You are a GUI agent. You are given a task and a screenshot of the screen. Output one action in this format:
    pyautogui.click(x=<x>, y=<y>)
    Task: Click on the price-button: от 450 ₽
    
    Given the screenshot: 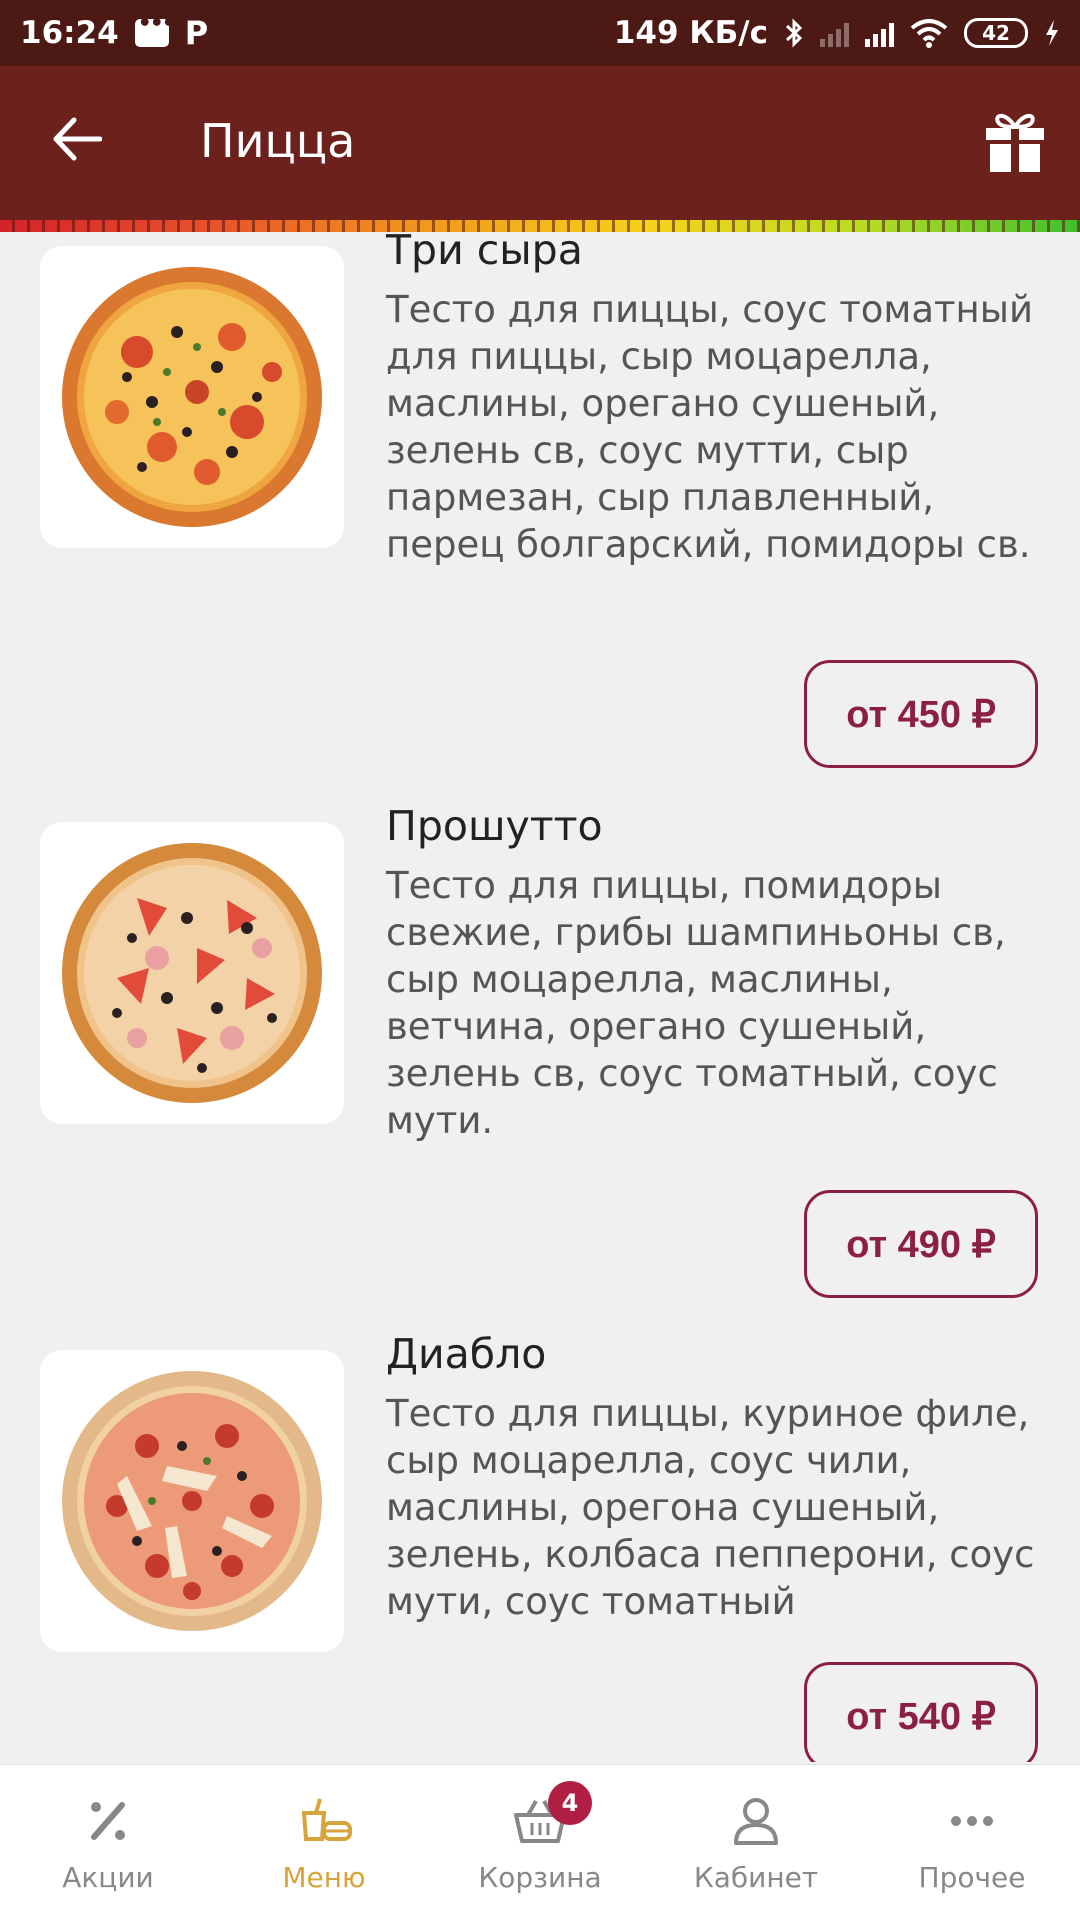 What is the action you would take?
    pyautogui.click(x=921, y=714)
    